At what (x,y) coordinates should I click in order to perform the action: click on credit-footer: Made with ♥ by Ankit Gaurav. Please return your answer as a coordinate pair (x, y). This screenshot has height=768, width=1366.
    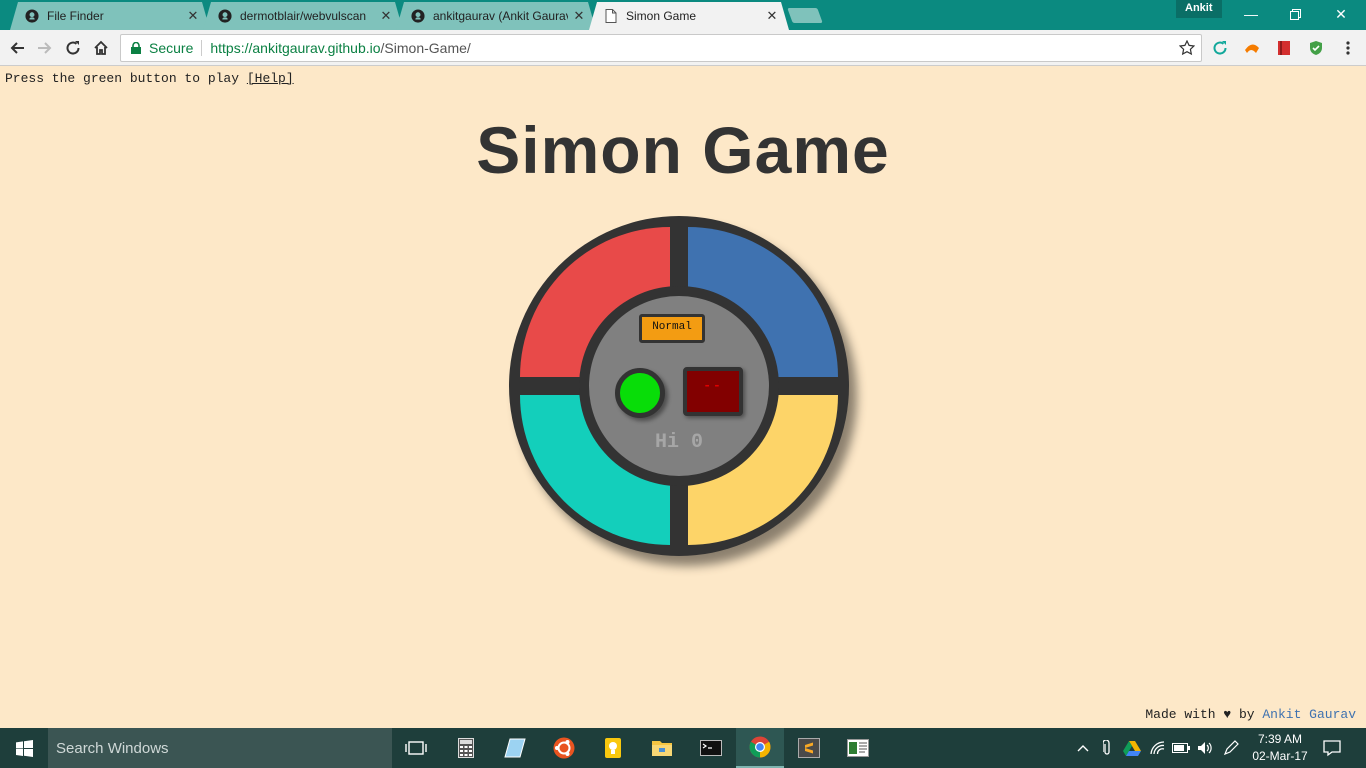
    Looking at the image, I should click on (1250, 714).